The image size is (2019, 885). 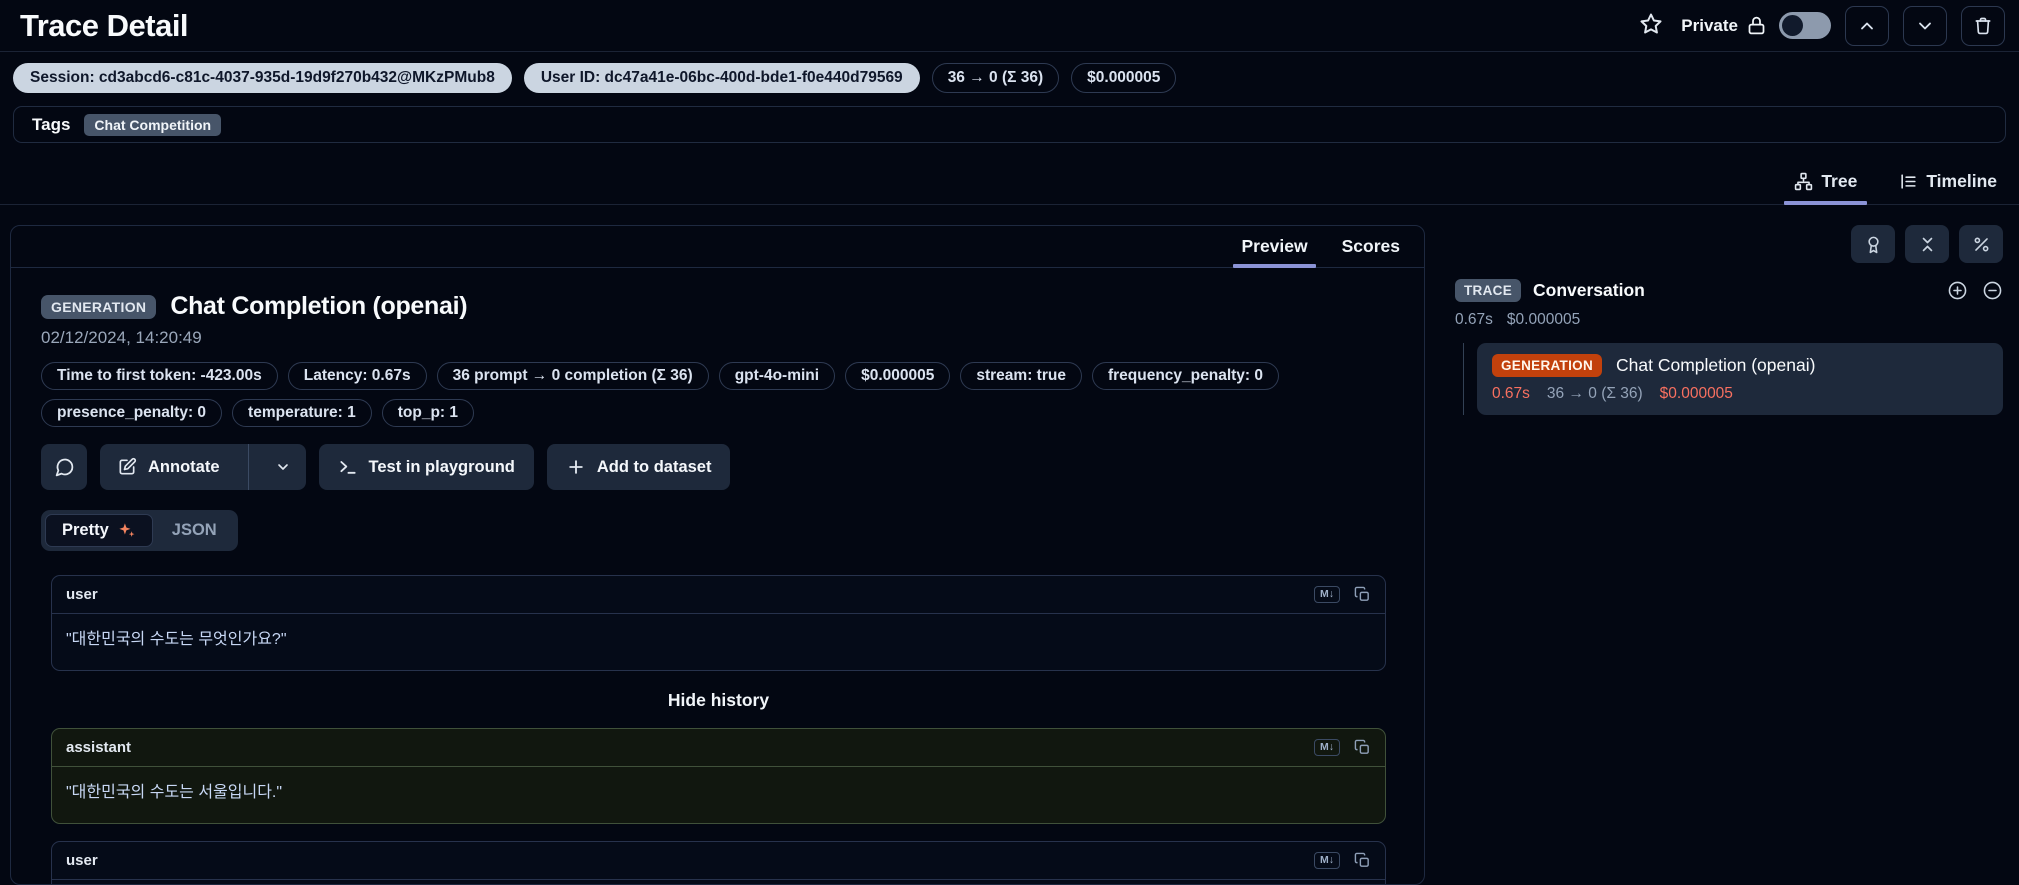 I want to click on privacy-label: Private, so click(x=1709, y=25).